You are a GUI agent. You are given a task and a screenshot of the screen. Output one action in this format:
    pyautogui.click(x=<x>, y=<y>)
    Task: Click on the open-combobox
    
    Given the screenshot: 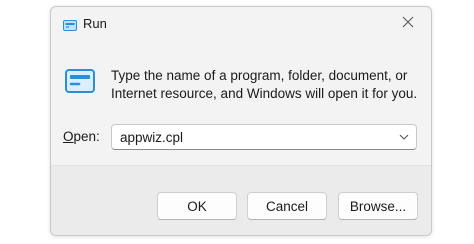 What is the action you would take?
    pyautogui.click(x=264, y=137)
    